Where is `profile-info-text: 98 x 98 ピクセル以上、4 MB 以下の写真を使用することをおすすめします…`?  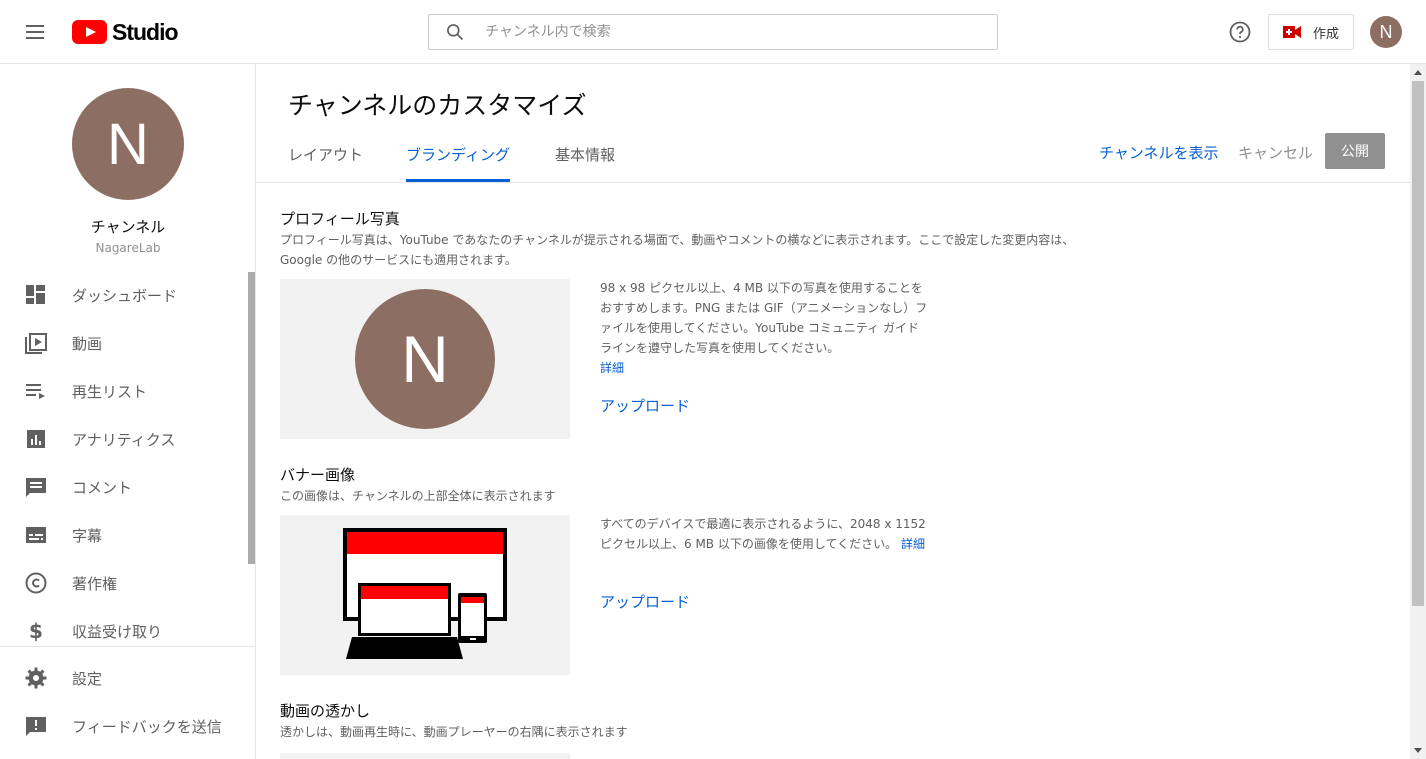
profile-info-text: 98 x 98 ピクセル以上、4 MB 以下の写真を使用することをおすすめします… is located at coordinates (764, 318).